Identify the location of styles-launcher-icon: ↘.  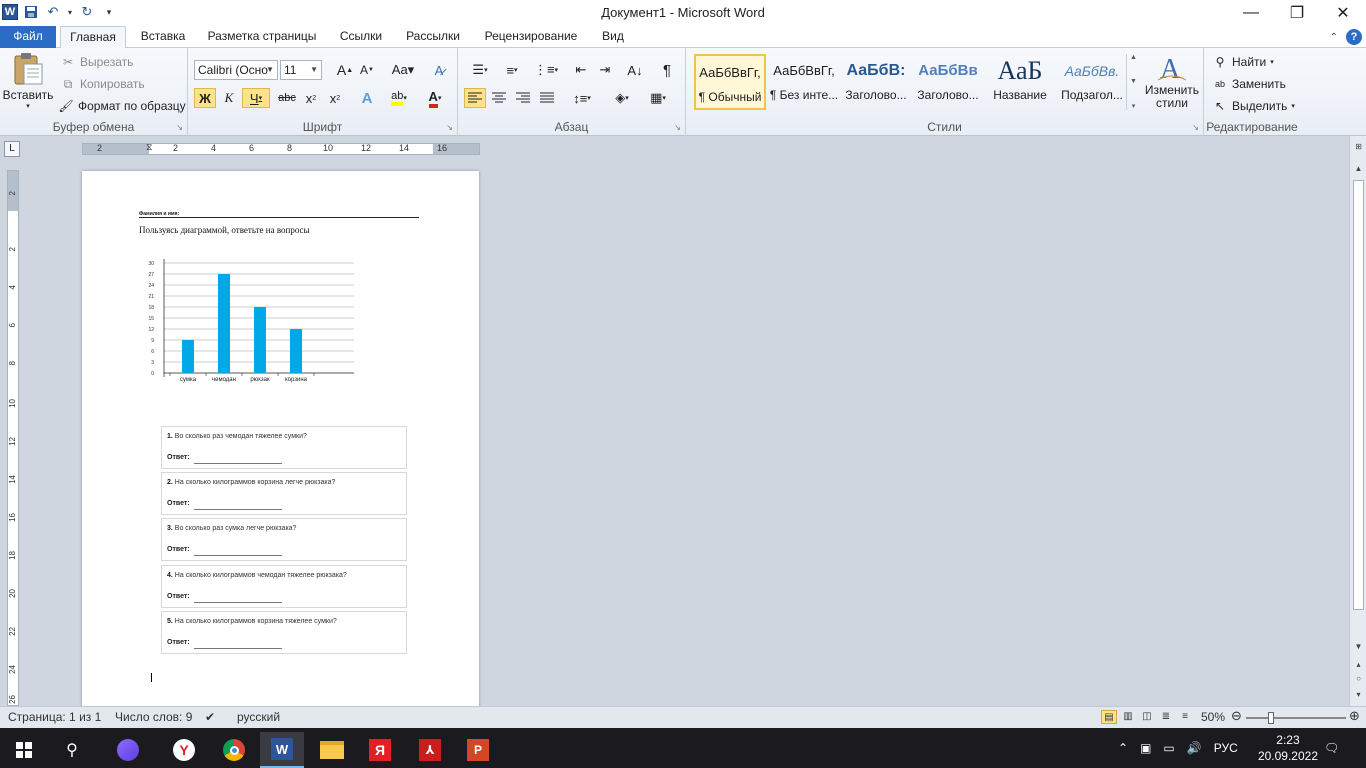
(1195, 127).